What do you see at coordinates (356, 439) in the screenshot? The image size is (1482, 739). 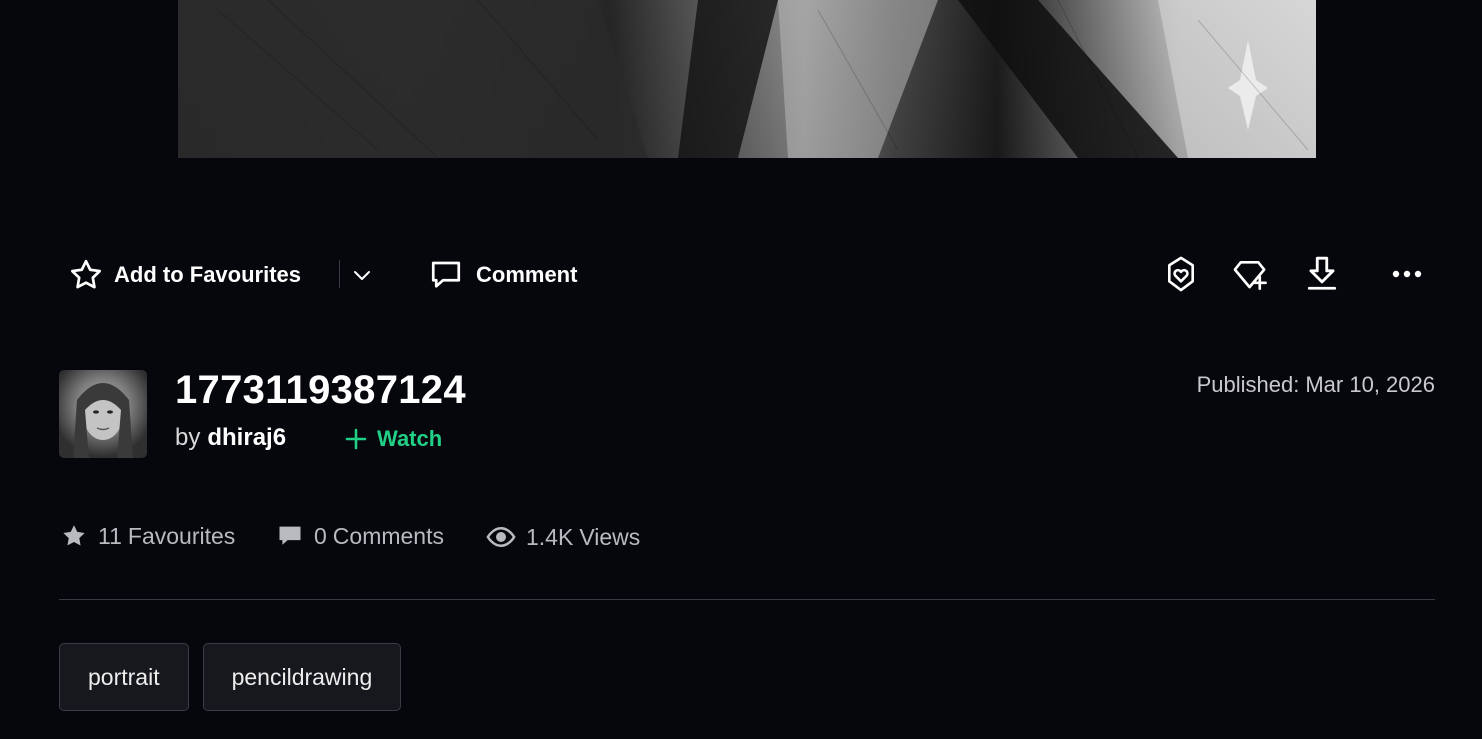 I see `plus-icon` at bounding box center [356, 439].